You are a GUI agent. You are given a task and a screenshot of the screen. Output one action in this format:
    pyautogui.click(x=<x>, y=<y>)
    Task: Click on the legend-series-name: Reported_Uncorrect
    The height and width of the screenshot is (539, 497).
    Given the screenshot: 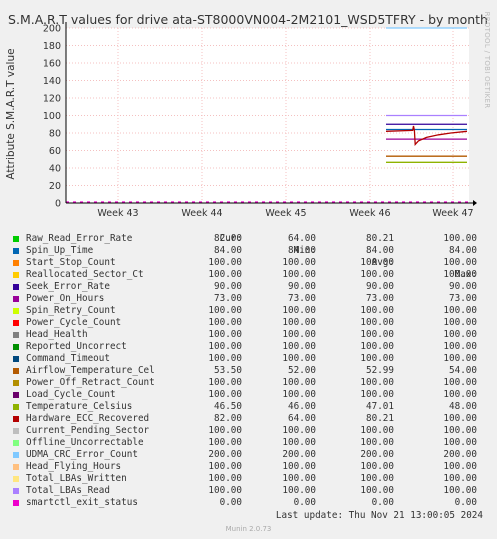 What is the action you would take?
    pyautogui.click(x=76, y=346)
    